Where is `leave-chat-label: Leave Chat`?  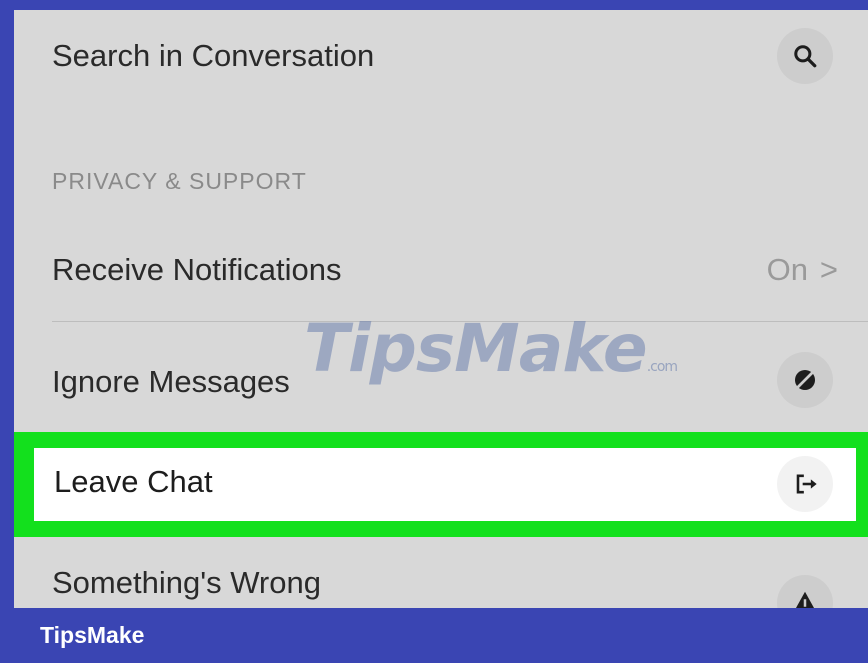 leave-chat-label: Leave Chat is located at coordinates (133, 481).